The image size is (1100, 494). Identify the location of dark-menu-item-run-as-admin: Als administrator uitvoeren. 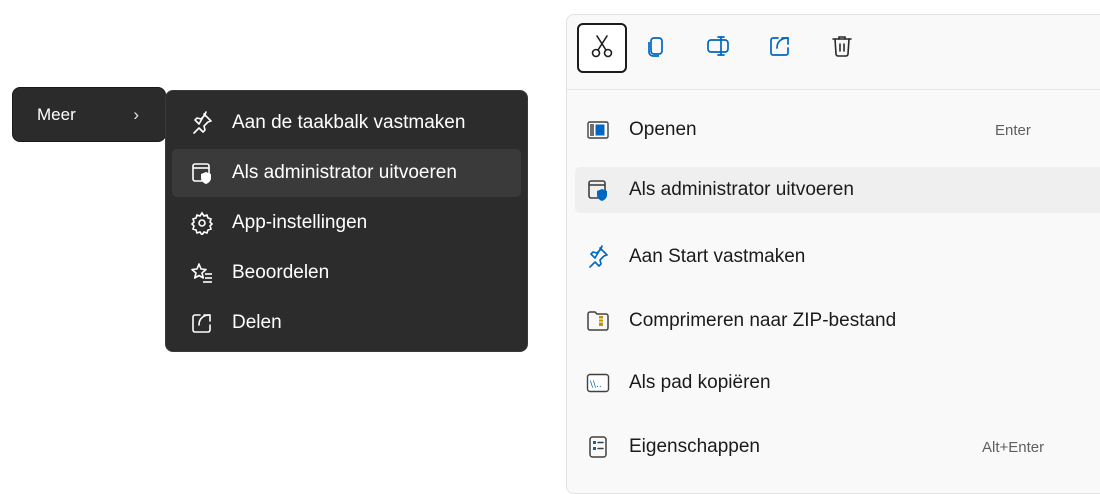
(346, 173).